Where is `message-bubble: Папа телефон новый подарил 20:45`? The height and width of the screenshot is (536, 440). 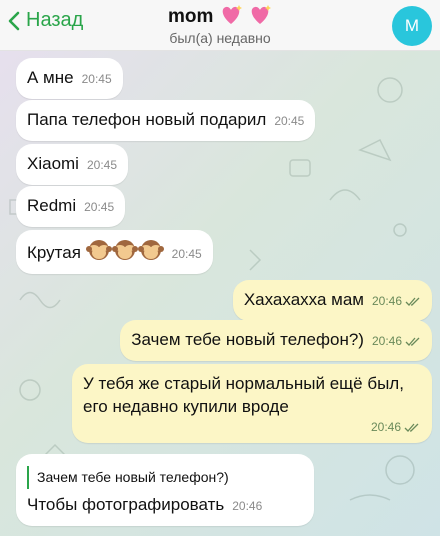 message-bubble: Папа телефон новый подарил 20:45 is located at coordinates (166, 120).